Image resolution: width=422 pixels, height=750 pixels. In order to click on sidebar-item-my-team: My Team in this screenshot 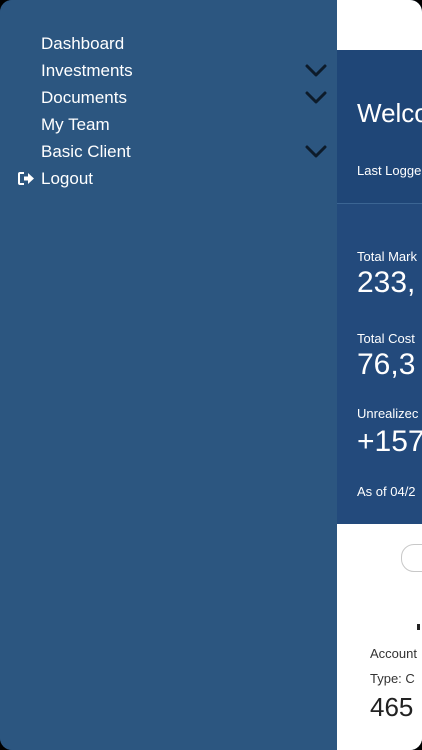, I will do `click(168, 124)`.